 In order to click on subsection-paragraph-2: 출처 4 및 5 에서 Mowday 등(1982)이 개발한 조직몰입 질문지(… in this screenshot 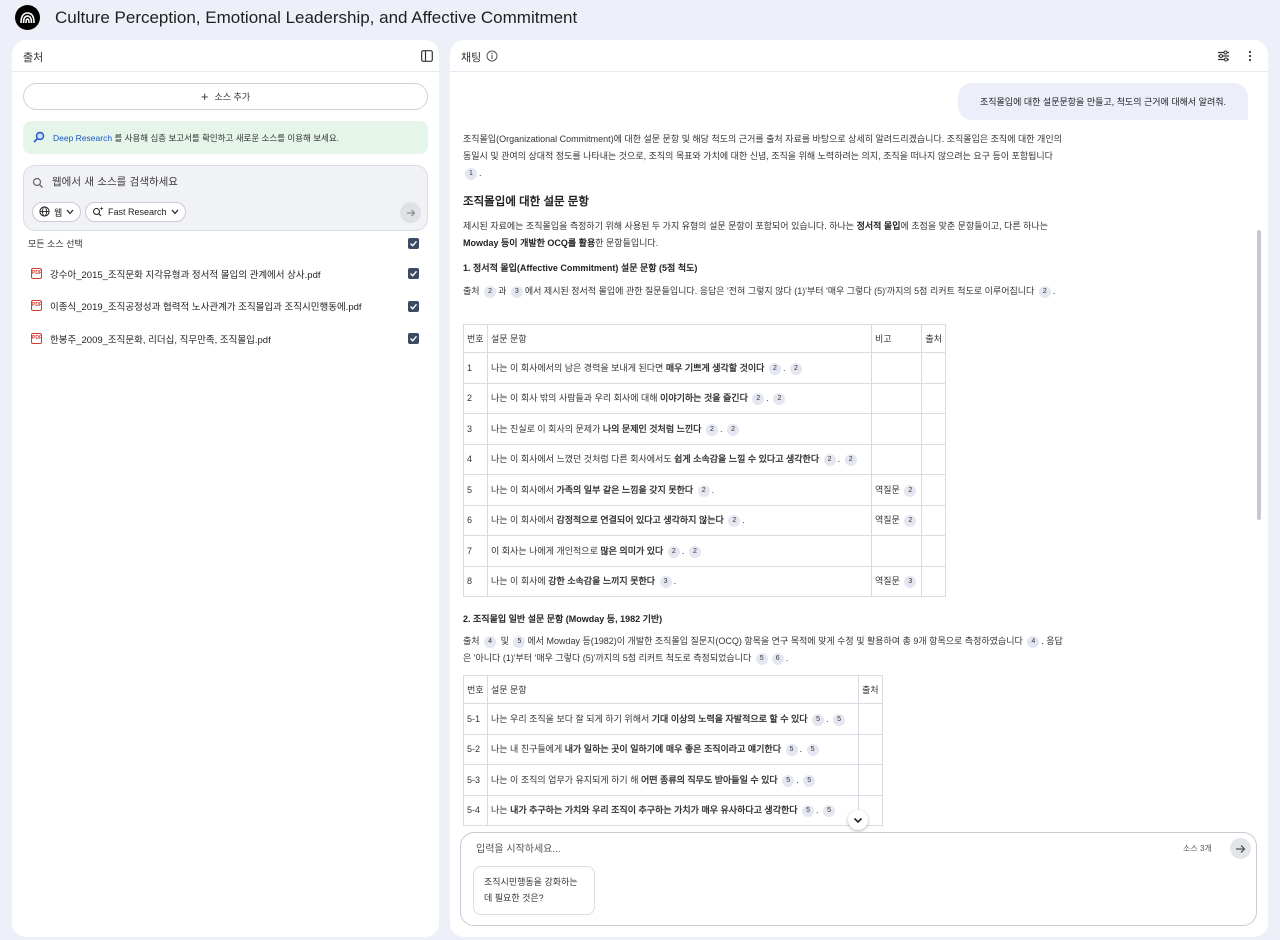, I will do `click(763, 650)`.